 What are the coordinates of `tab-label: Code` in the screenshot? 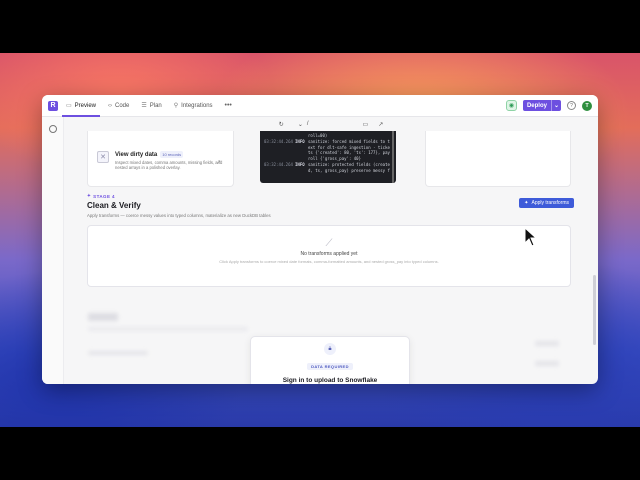 It's located at (122, 105).